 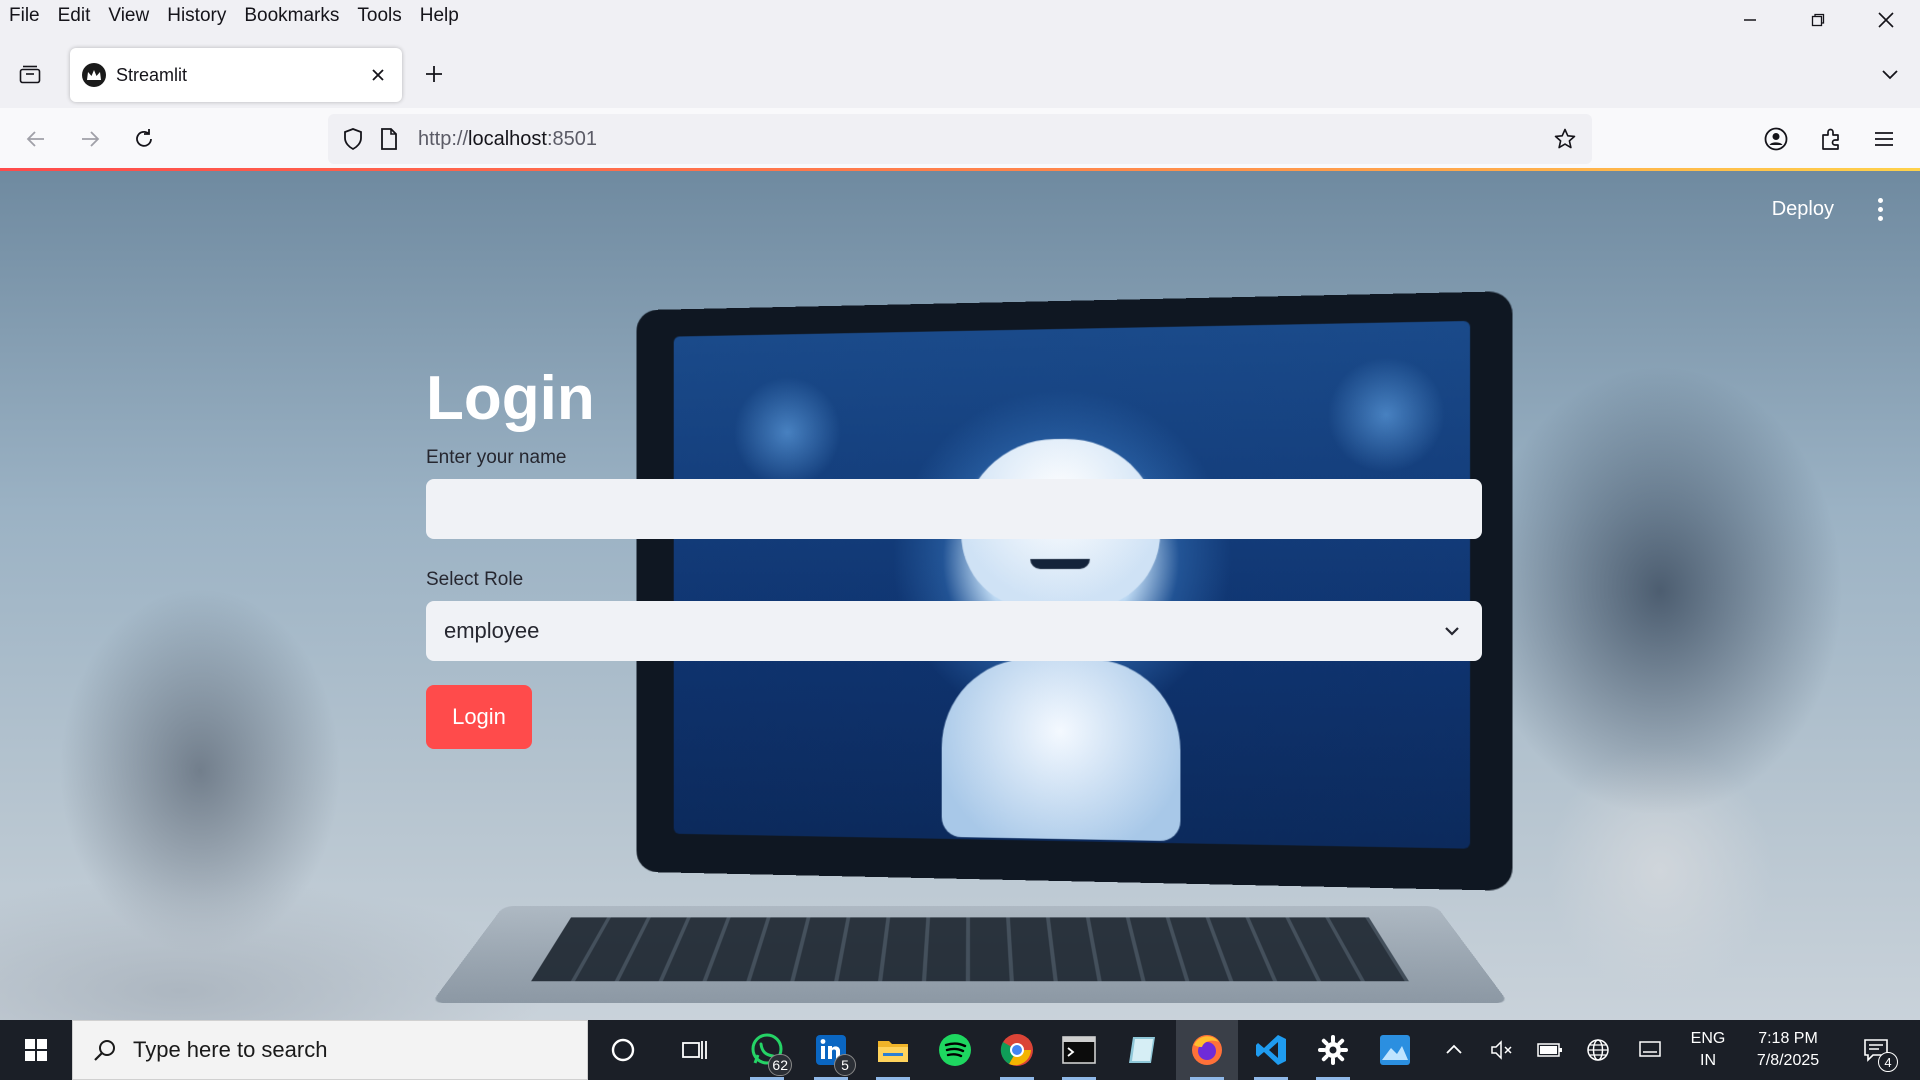 What do you see at coordinates (1788, 1050) in the screenshot?
I see `system-clock: 7:18 PM 7/8/2025` at bounding box center [1788, 1050].